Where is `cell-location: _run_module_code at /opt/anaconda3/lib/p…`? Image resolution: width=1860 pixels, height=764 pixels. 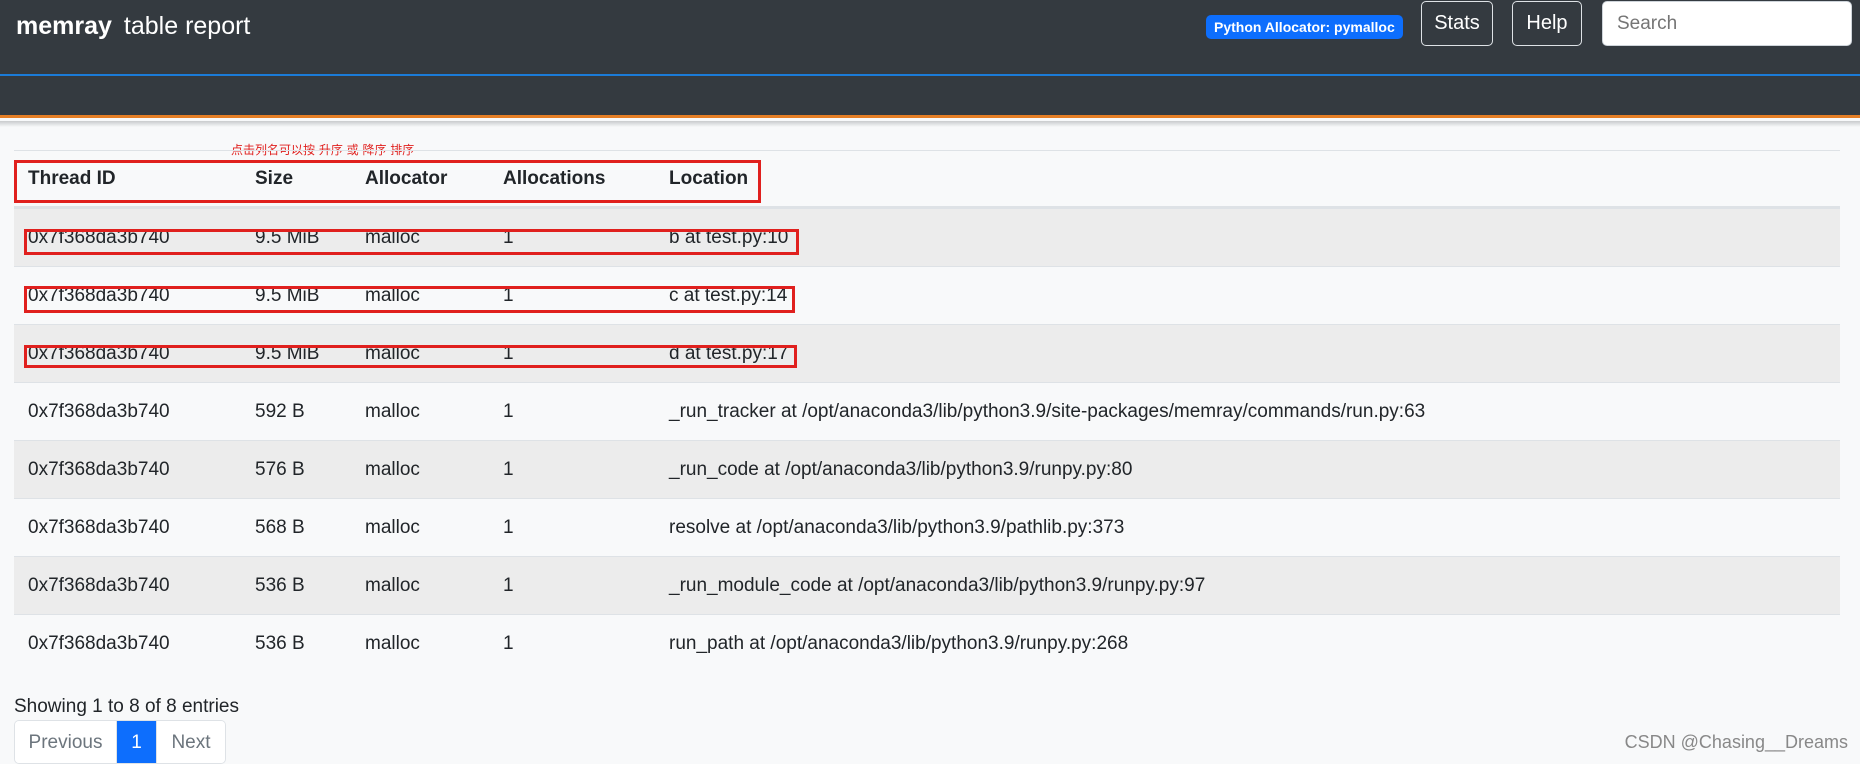 cell-location: _run_module_code at /opt/anaconda3/lib/p… is located at coordinates (937, 585).